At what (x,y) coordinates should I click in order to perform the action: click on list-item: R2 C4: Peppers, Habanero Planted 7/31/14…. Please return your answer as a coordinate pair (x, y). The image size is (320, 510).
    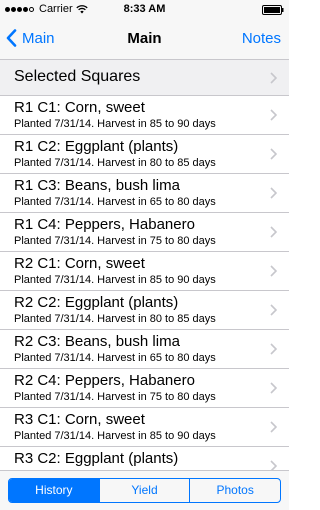
    Looking at the image, I should click on (144, 388).